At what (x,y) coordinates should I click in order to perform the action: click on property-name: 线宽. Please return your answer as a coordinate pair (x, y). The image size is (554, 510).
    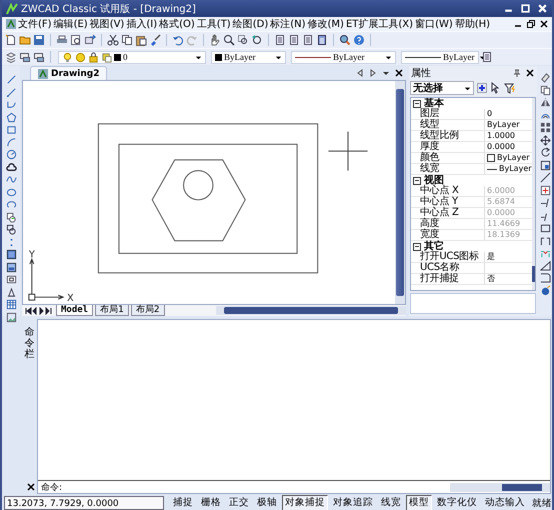
    Looking at the image, I should click on (452, 169).